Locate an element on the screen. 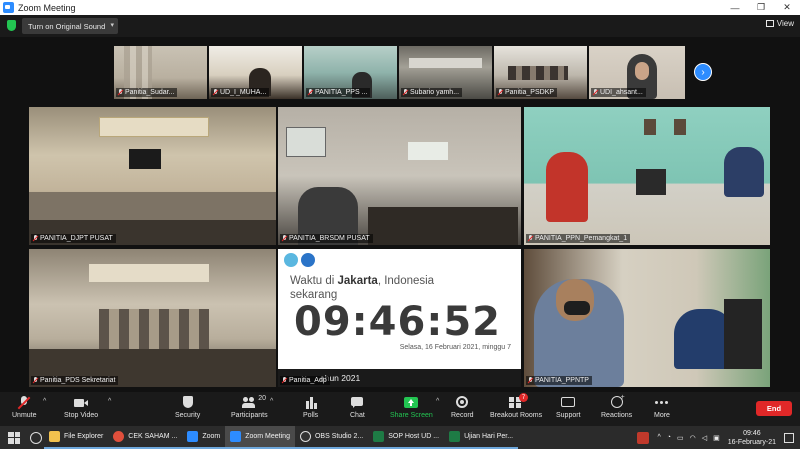 The width and height of the screenshot is (800, 449). participant-name-label: PANITIA_PPN_Pemangkat_1 is located at coordinates (578, 238).